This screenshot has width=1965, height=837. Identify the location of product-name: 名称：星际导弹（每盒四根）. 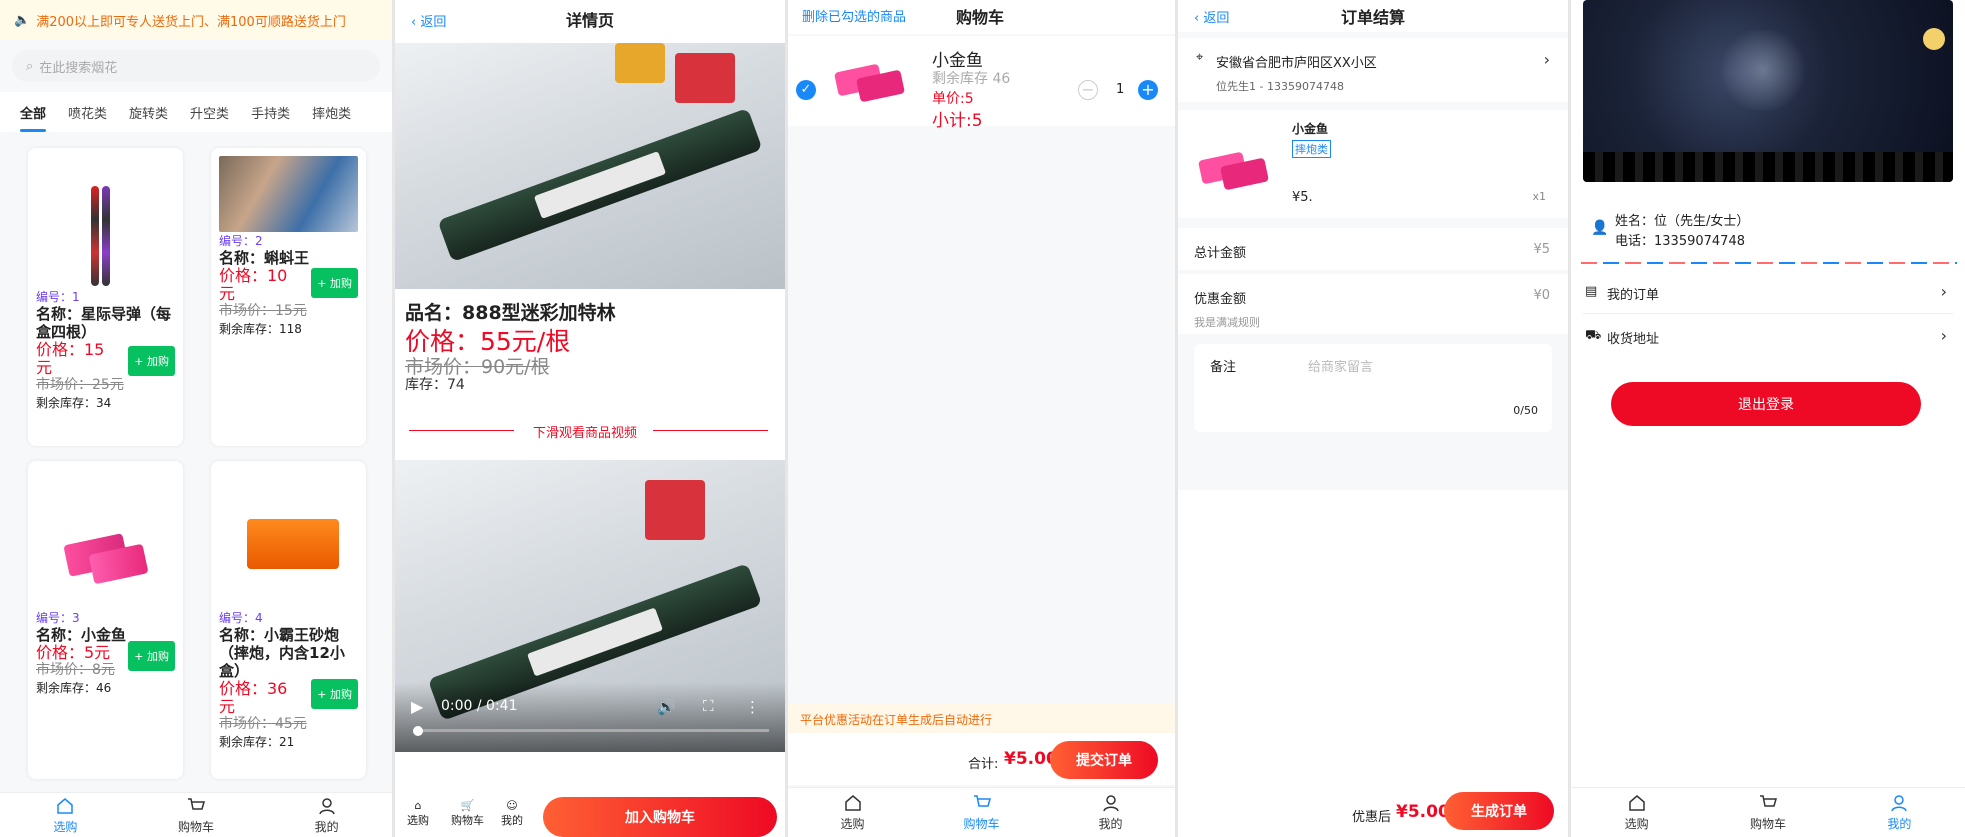
(104, 323).